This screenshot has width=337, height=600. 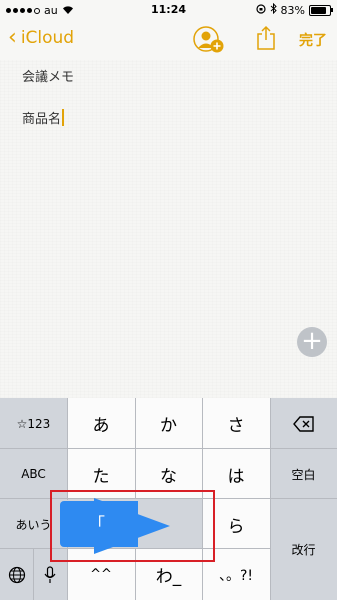 I want to click on key-sa: さ, so click(x=236, y=423).